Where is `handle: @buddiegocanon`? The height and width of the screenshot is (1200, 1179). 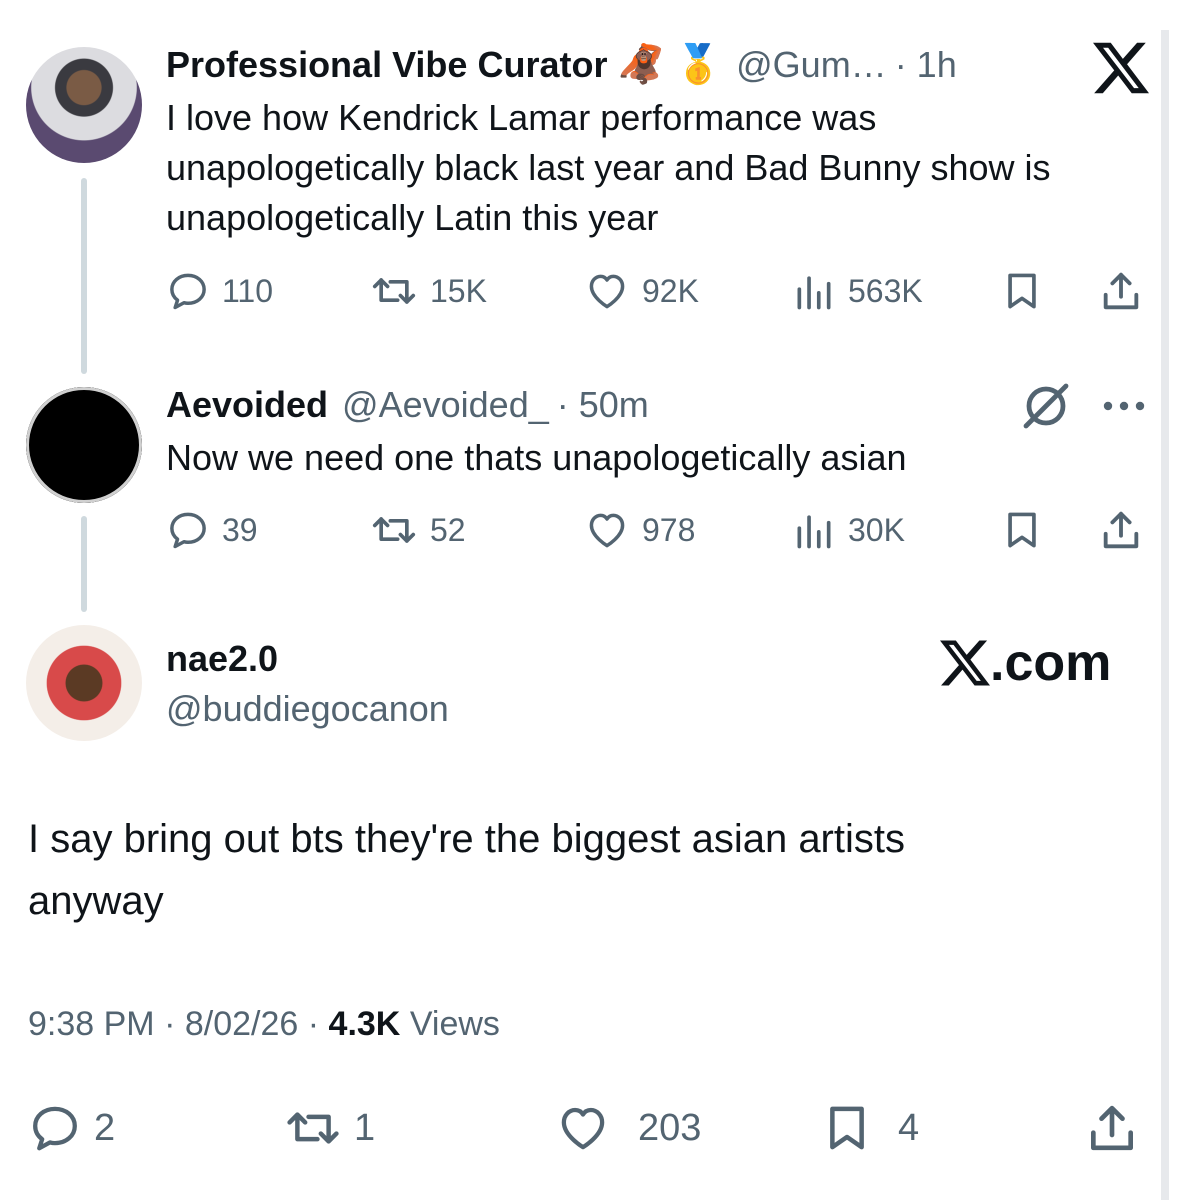 handle: @buddiegocanon is located at coordinates (307, 709).